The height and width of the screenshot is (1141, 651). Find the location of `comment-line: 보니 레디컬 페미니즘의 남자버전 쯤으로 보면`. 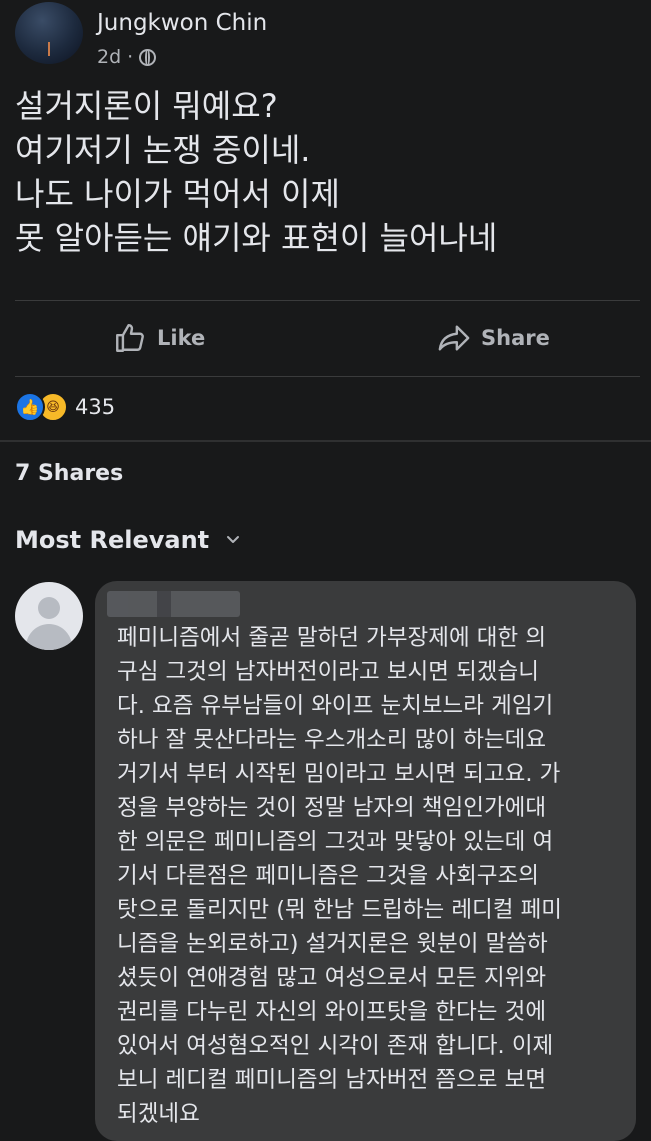

comment-line: 보니 레디컬 페미니즘의 남자버전 쯤으로 보면 is located at coordinates (332, 1080).